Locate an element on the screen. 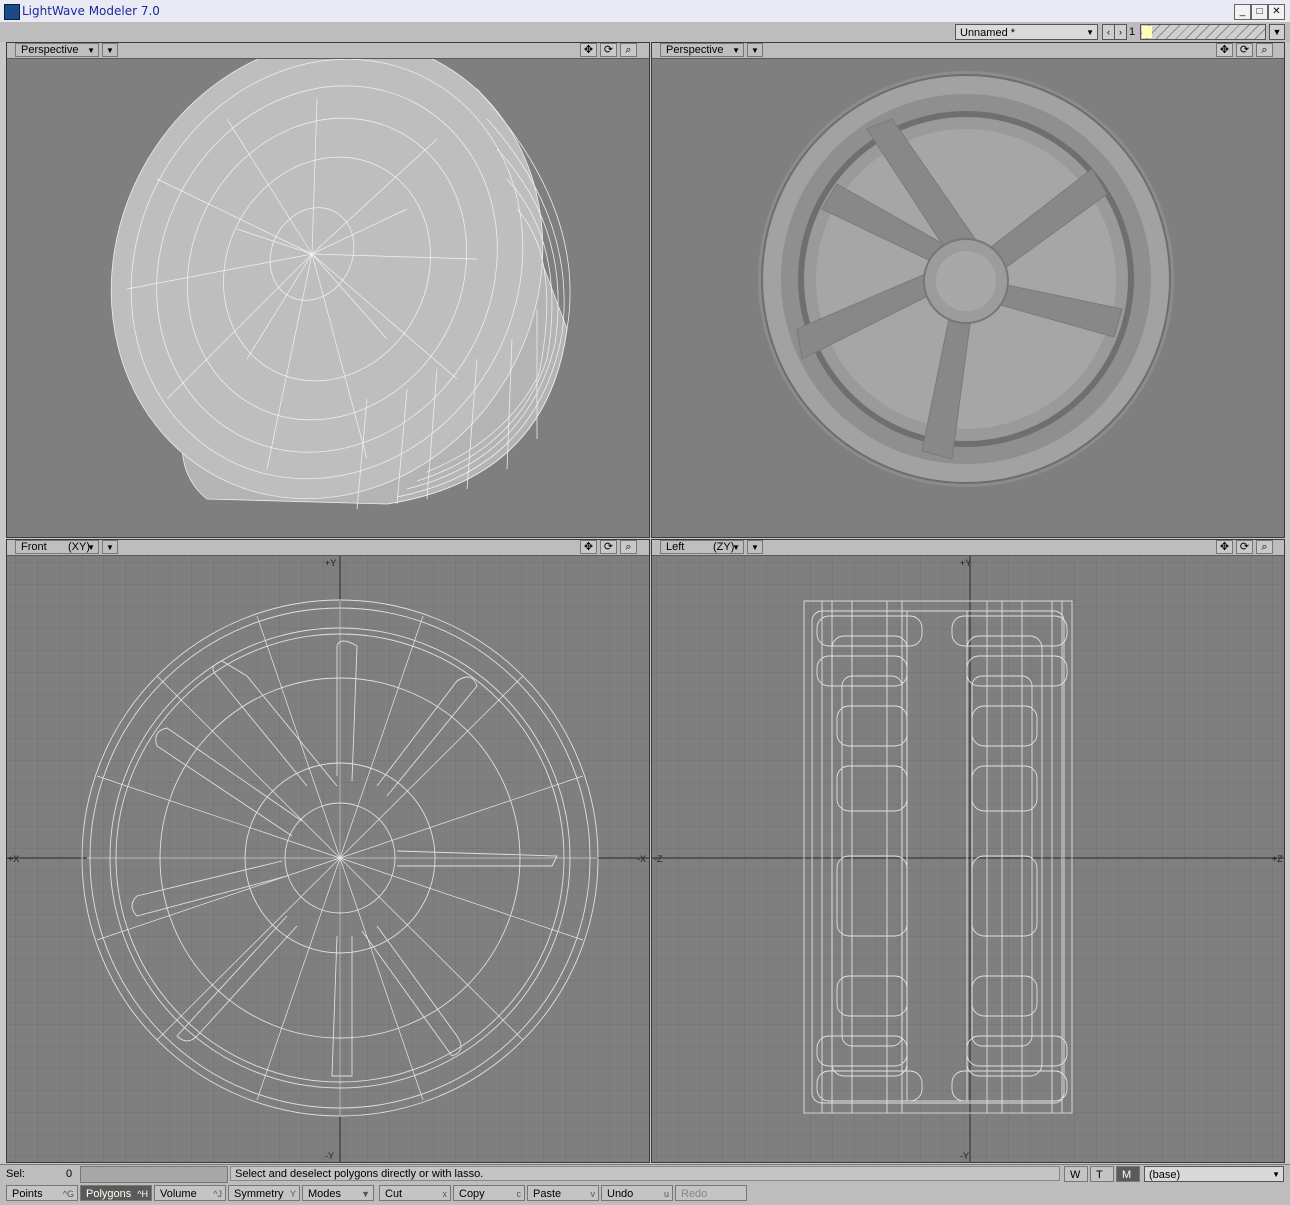  viewport-header: Left (ZY) ▼ ▼ ✥ ⟳ ⌕ is located at coordinates (968, 548).